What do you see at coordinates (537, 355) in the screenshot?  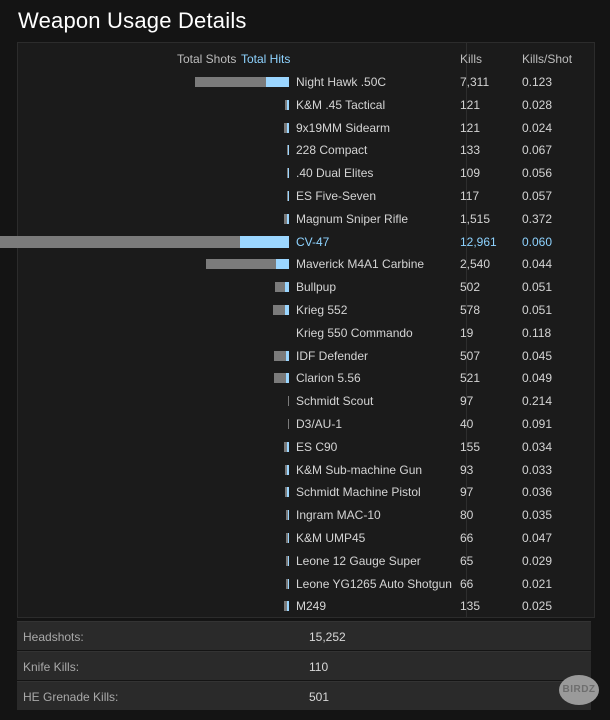 I see `weapon-kills-per-shot: 0.045` at bounding box center [537, 355].